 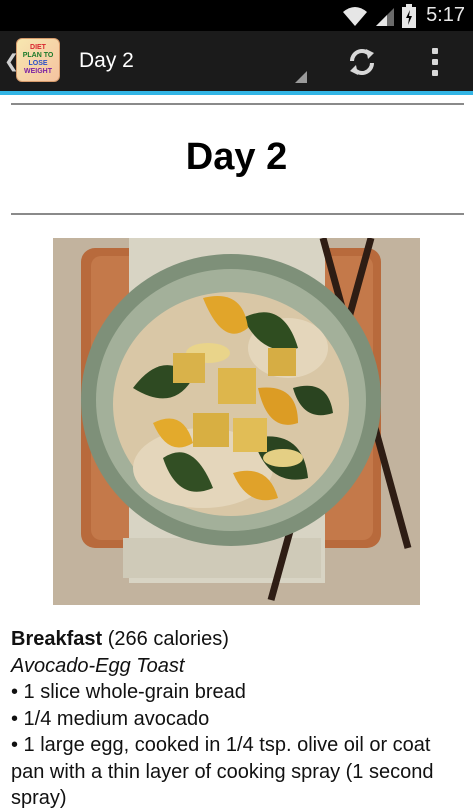 I want to click on status-time: 5:17, so click(x=445, y=15).